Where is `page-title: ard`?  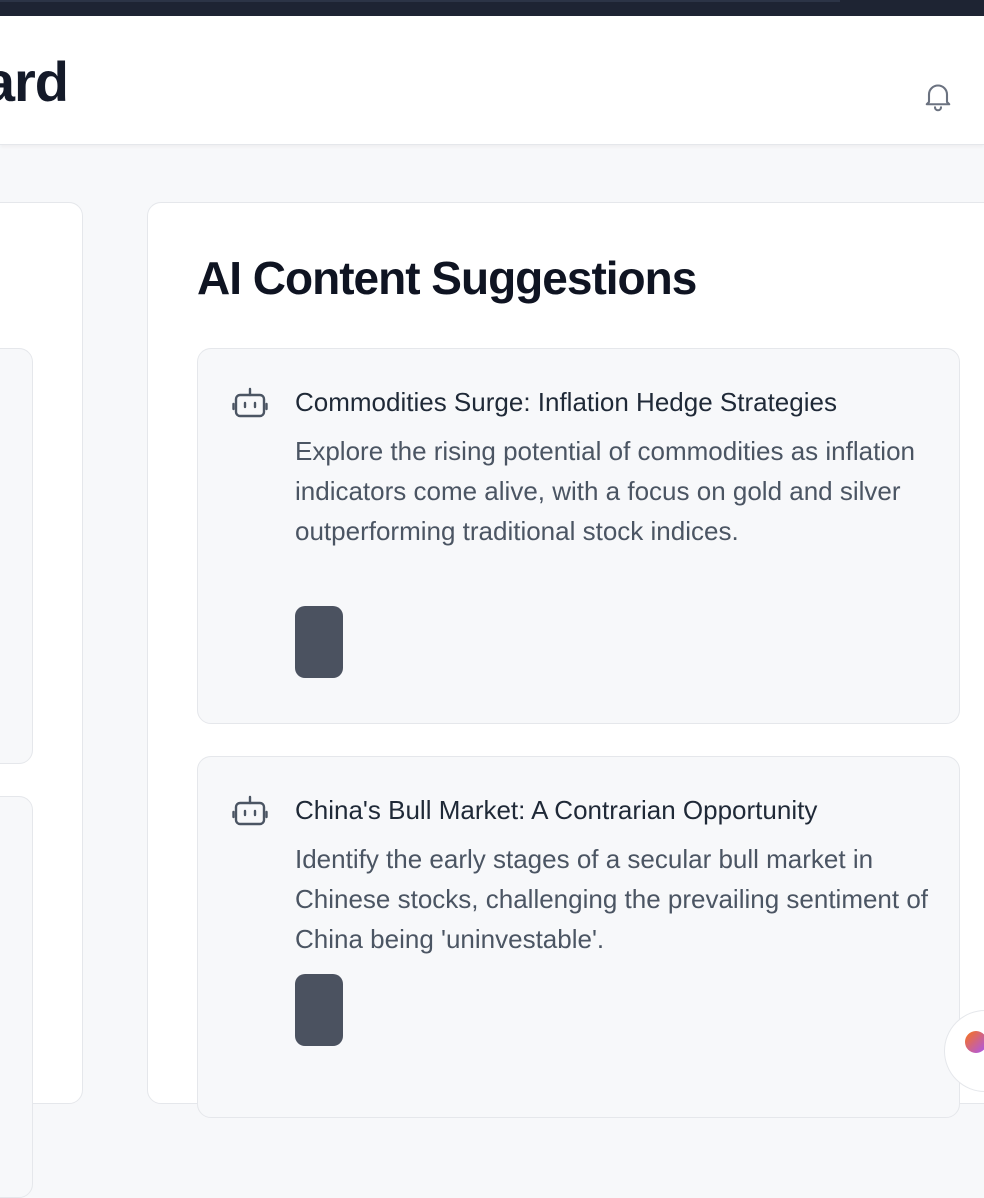
page-title: ard is located at coordinates (34, 81).